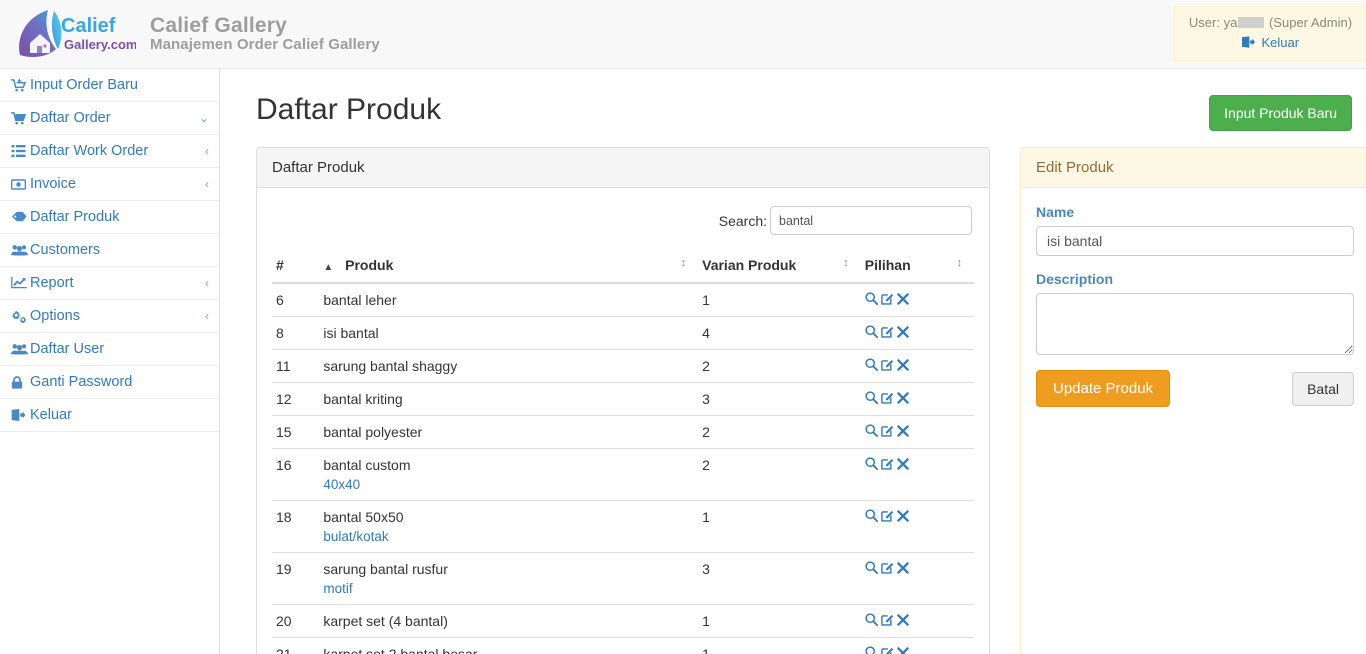  I want to click on description-field, so click(1195, 324).